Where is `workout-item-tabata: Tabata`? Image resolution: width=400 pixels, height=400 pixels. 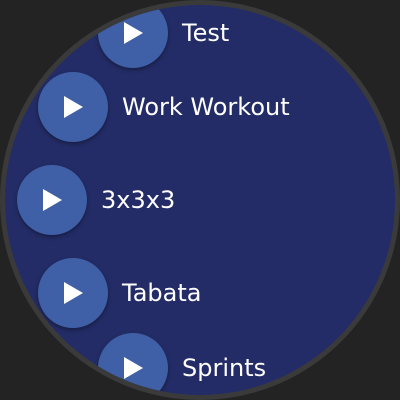
workout-item-tabata: Tabata is located at coordinates (119, 293).